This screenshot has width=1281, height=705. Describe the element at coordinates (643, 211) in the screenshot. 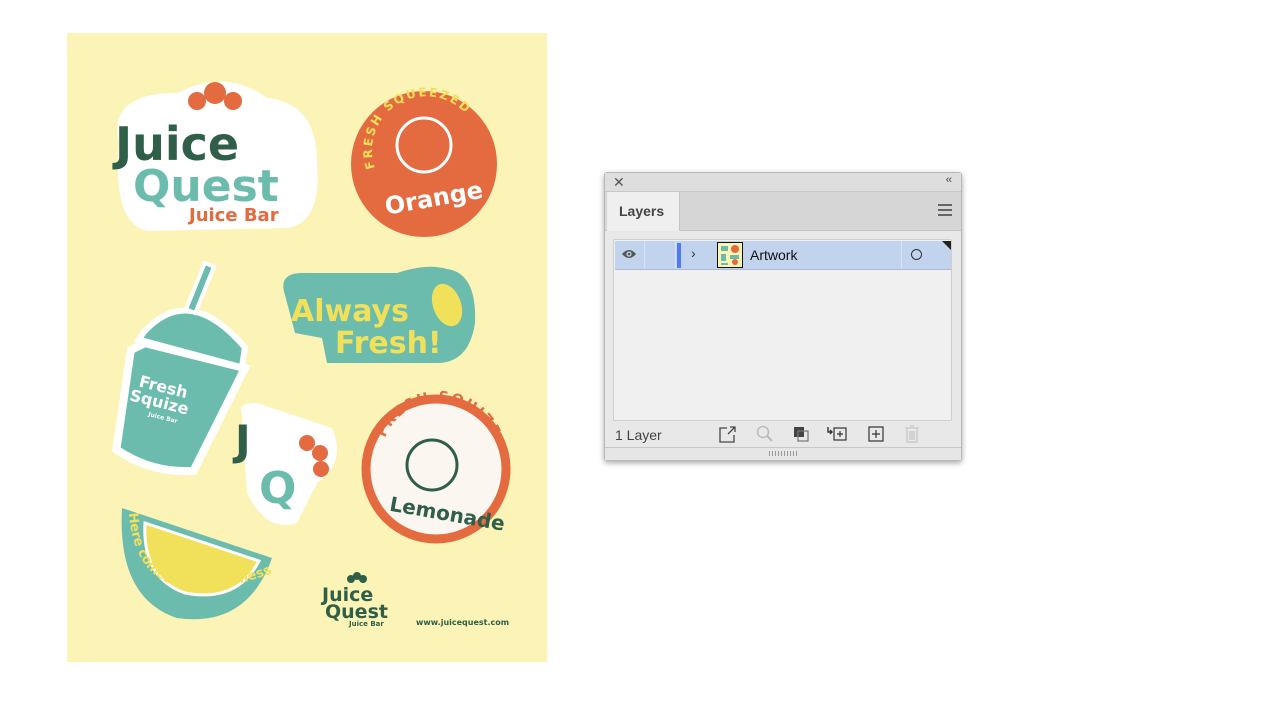

I see `tab-layers: Layers` at that location.